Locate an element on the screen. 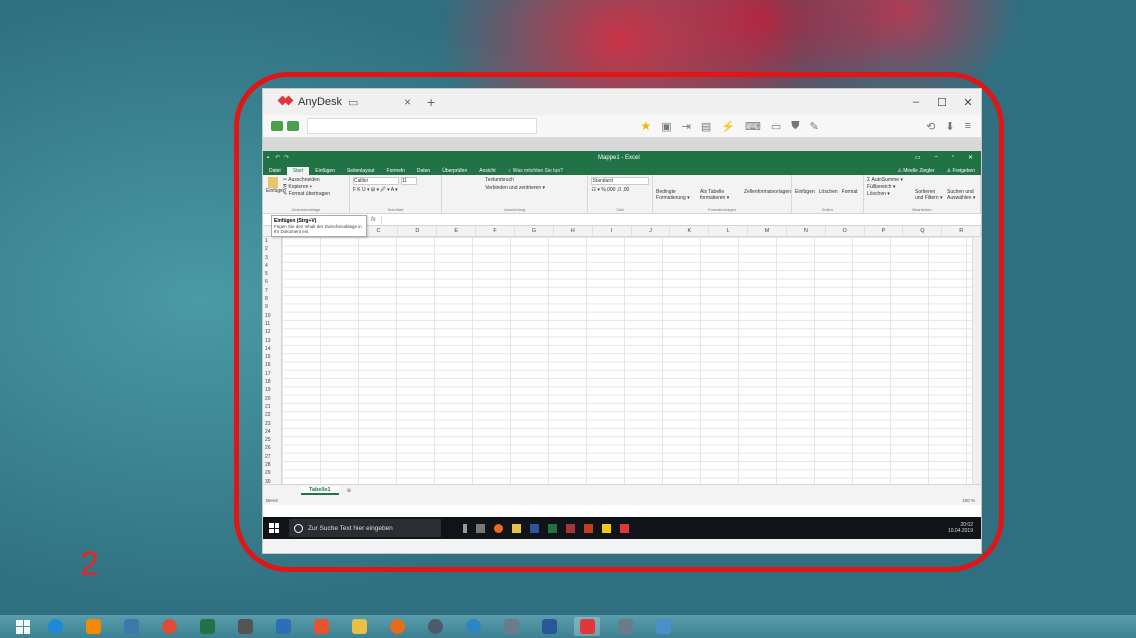 This screenshot has height=638, width=1136. column-header: K is located at coordinates (690, 231).